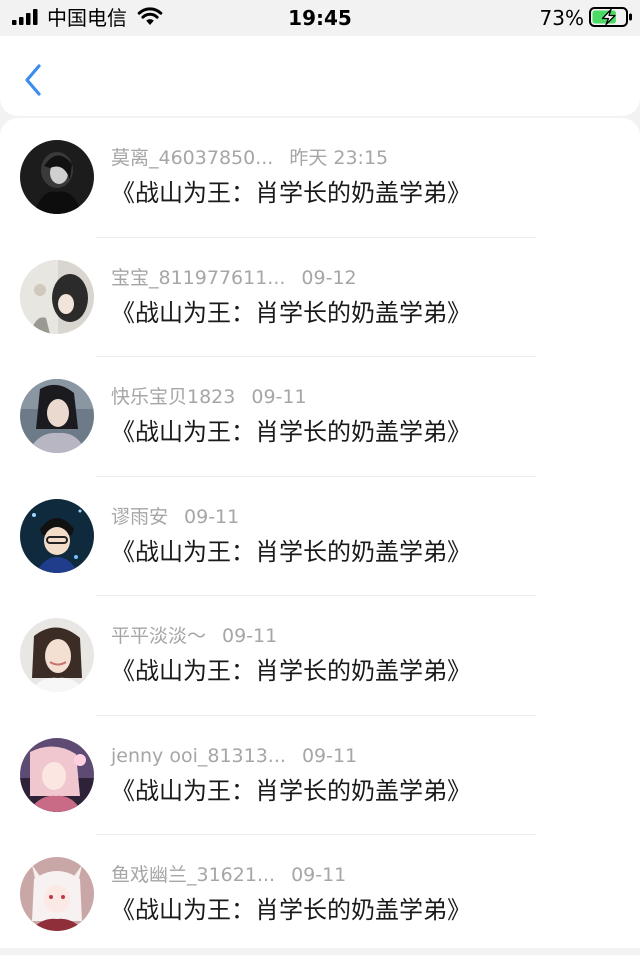 The width and height of the screenshot is (640, 955). I want to click on user-meta: 莫离_46037850... 昨天 23:15, so click(249, 158).